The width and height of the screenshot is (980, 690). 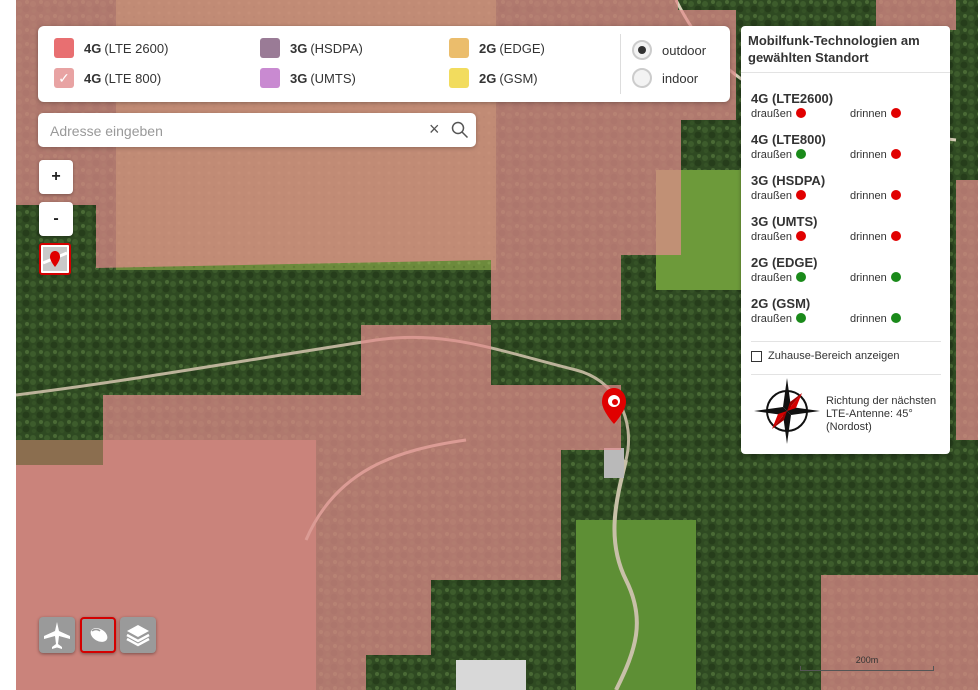 I want to click on airplane-icon, so click(x=57, y=635).